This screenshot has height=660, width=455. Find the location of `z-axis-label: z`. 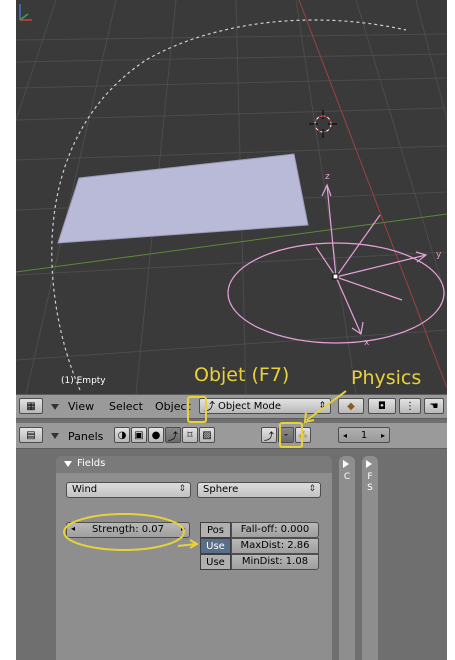

z-axis-label: z is located at coordinates (327, 177).